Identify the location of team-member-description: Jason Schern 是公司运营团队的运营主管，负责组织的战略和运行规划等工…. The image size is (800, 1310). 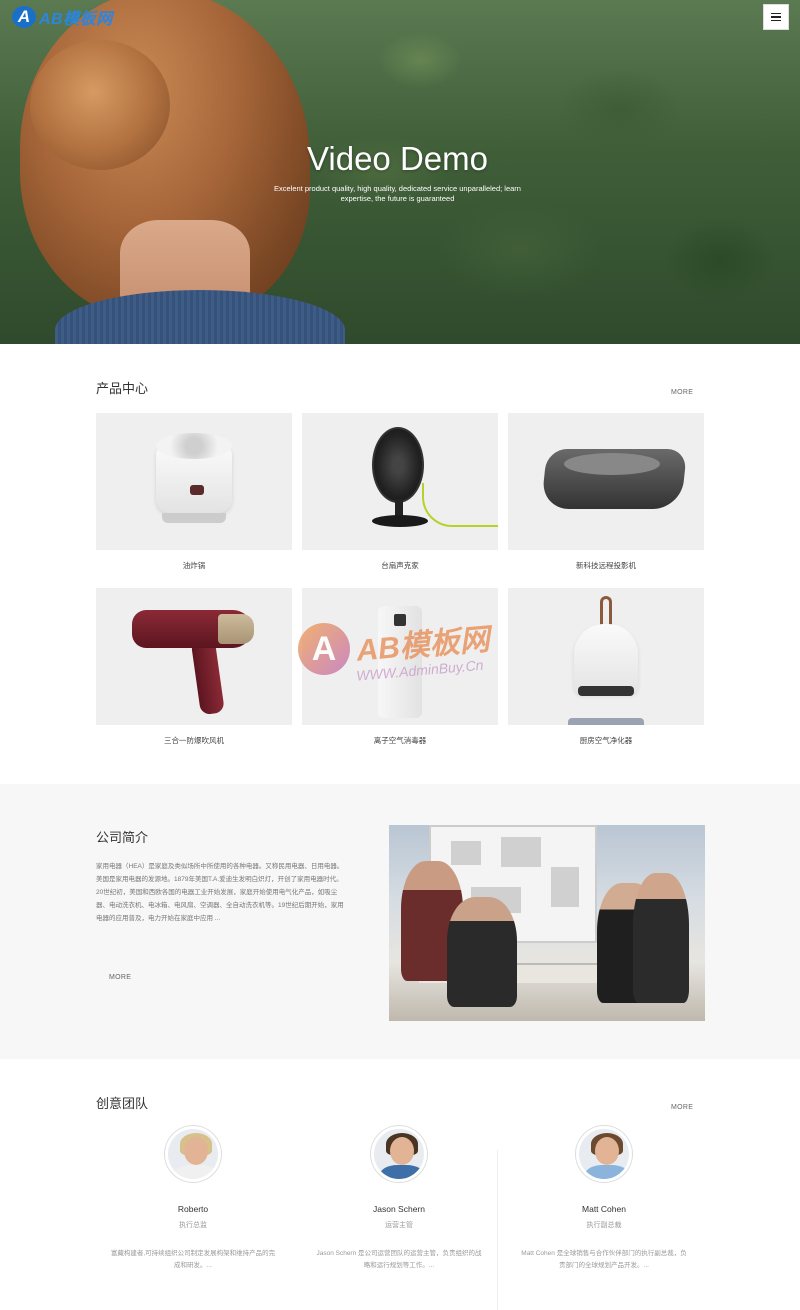
(399, 1259).